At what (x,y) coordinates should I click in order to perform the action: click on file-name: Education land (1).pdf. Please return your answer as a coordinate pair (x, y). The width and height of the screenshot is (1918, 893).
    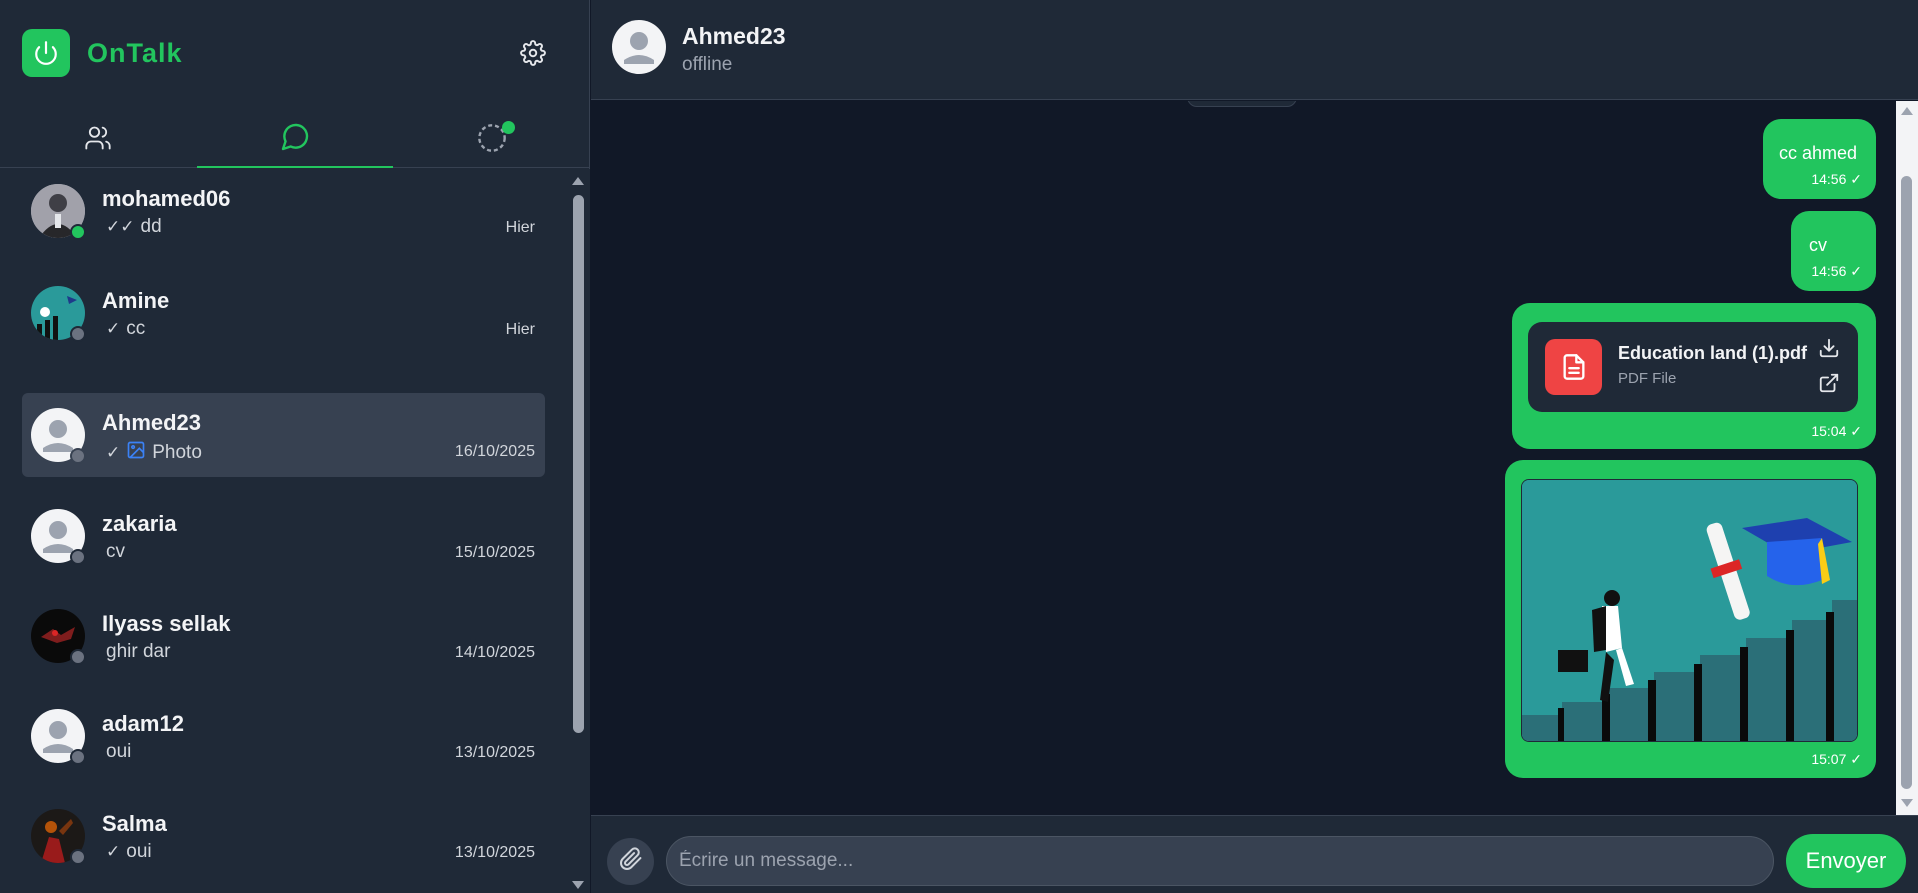
    Looking at the image, I should click on (1712, 353).